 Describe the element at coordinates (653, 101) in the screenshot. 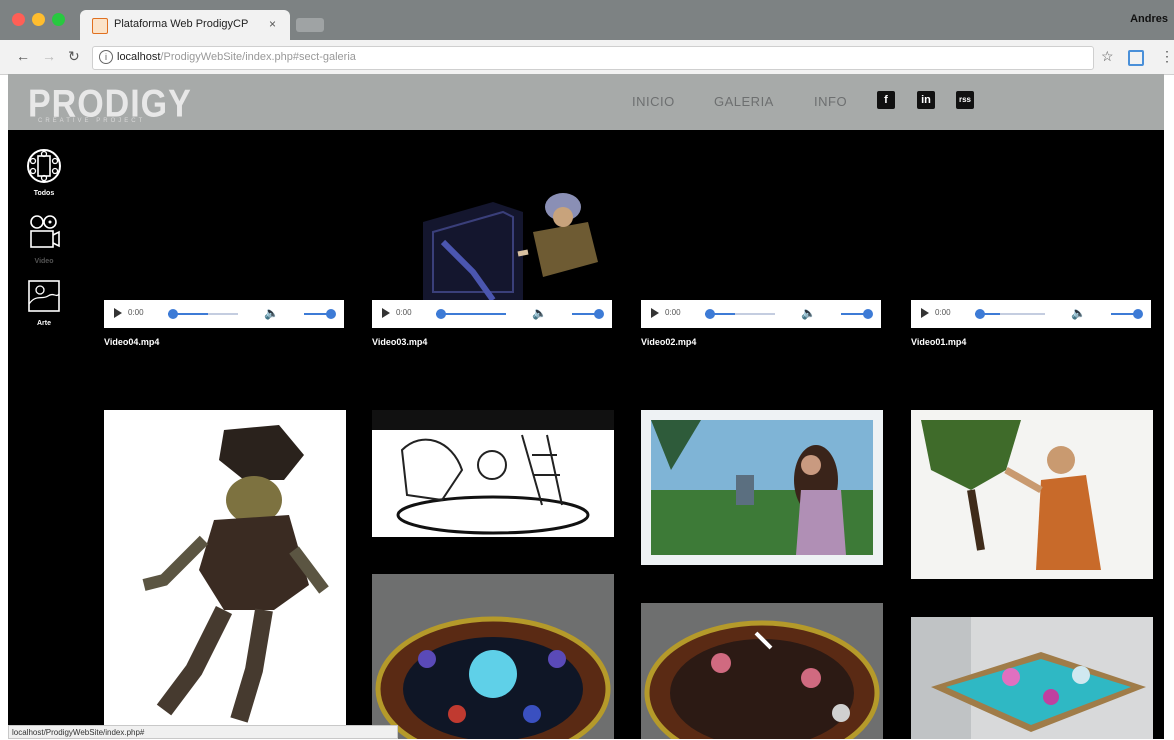

I see `nav-inicio: INICIO` at that location.